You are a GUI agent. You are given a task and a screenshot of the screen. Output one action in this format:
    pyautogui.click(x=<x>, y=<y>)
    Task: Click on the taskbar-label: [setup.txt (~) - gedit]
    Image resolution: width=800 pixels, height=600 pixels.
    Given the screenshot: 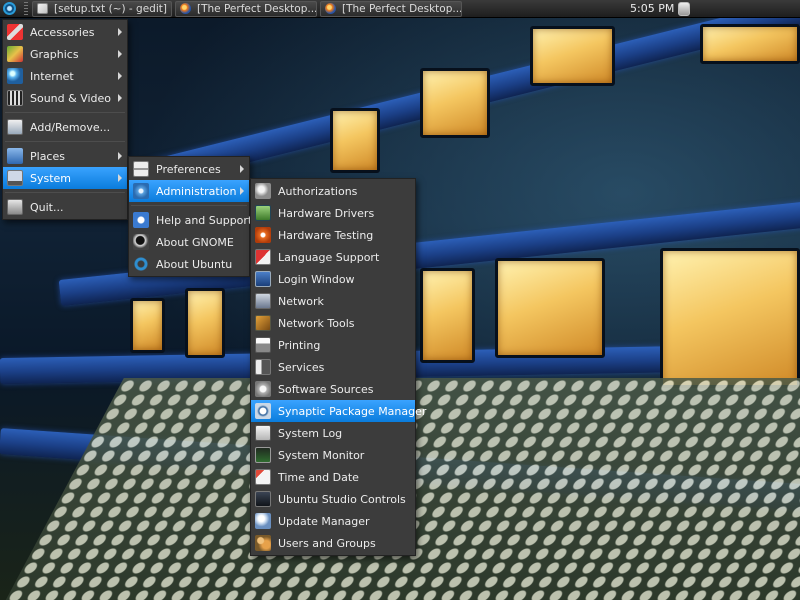 What is the action you would take?
    pyautogui.click(x=110, y=8)
    